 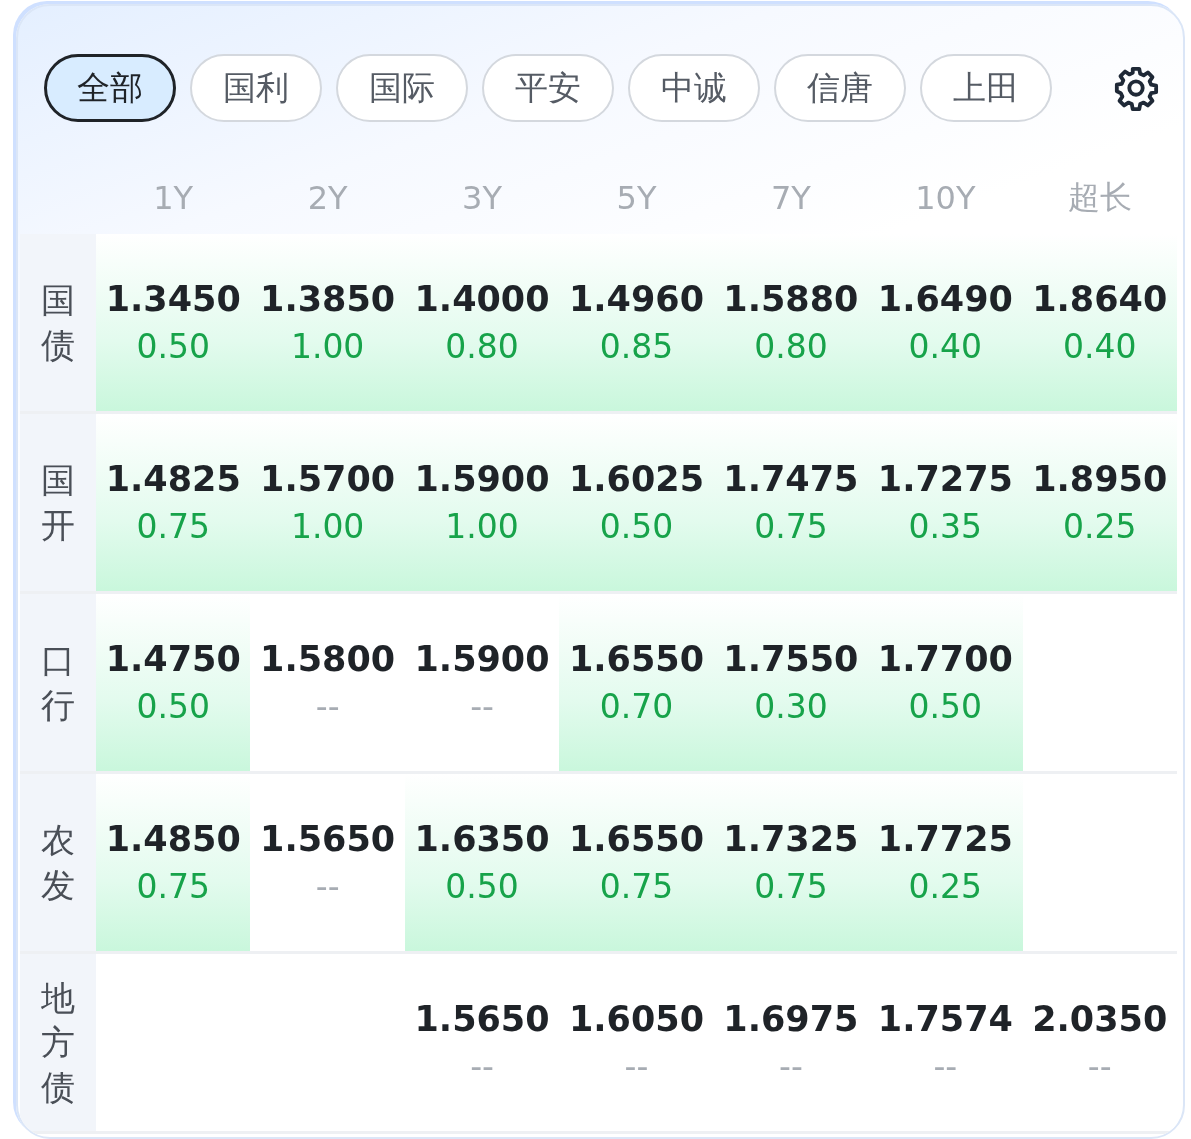 What do you see at coordinates (173, 839) in the screenshot?
I see `yield-value: 1.4850` at bounding box center [173, 839].